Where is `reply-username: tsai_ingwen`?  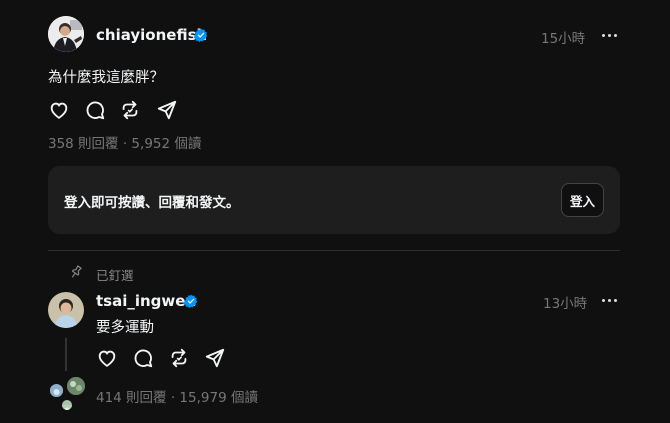
reply-username: tsai_ingwen is located at coordinates (146, 301).